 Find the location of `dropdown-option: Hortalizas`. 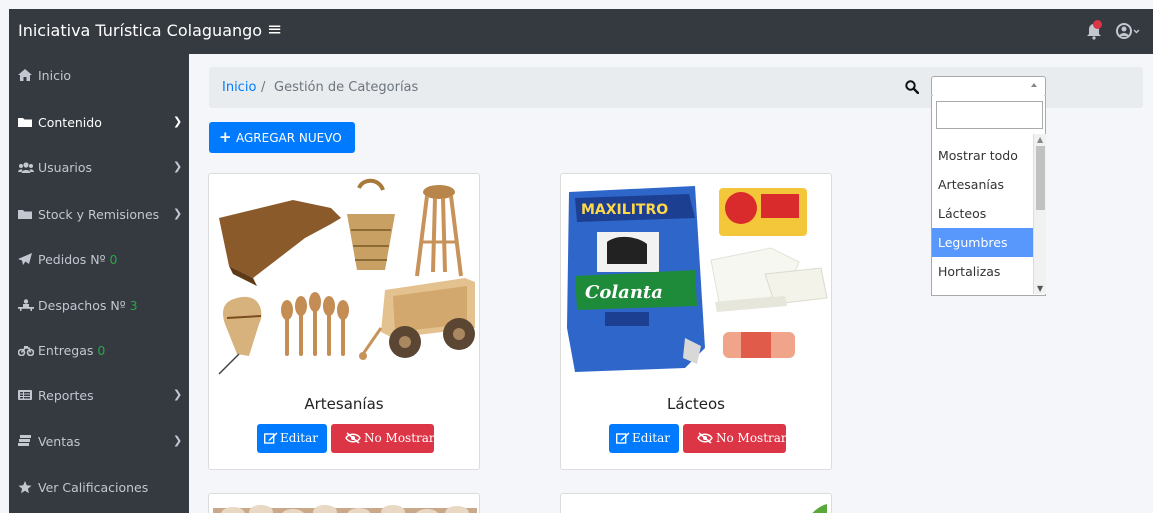

dropdown-option: Hortalizas is located at coordinates (982, 271).